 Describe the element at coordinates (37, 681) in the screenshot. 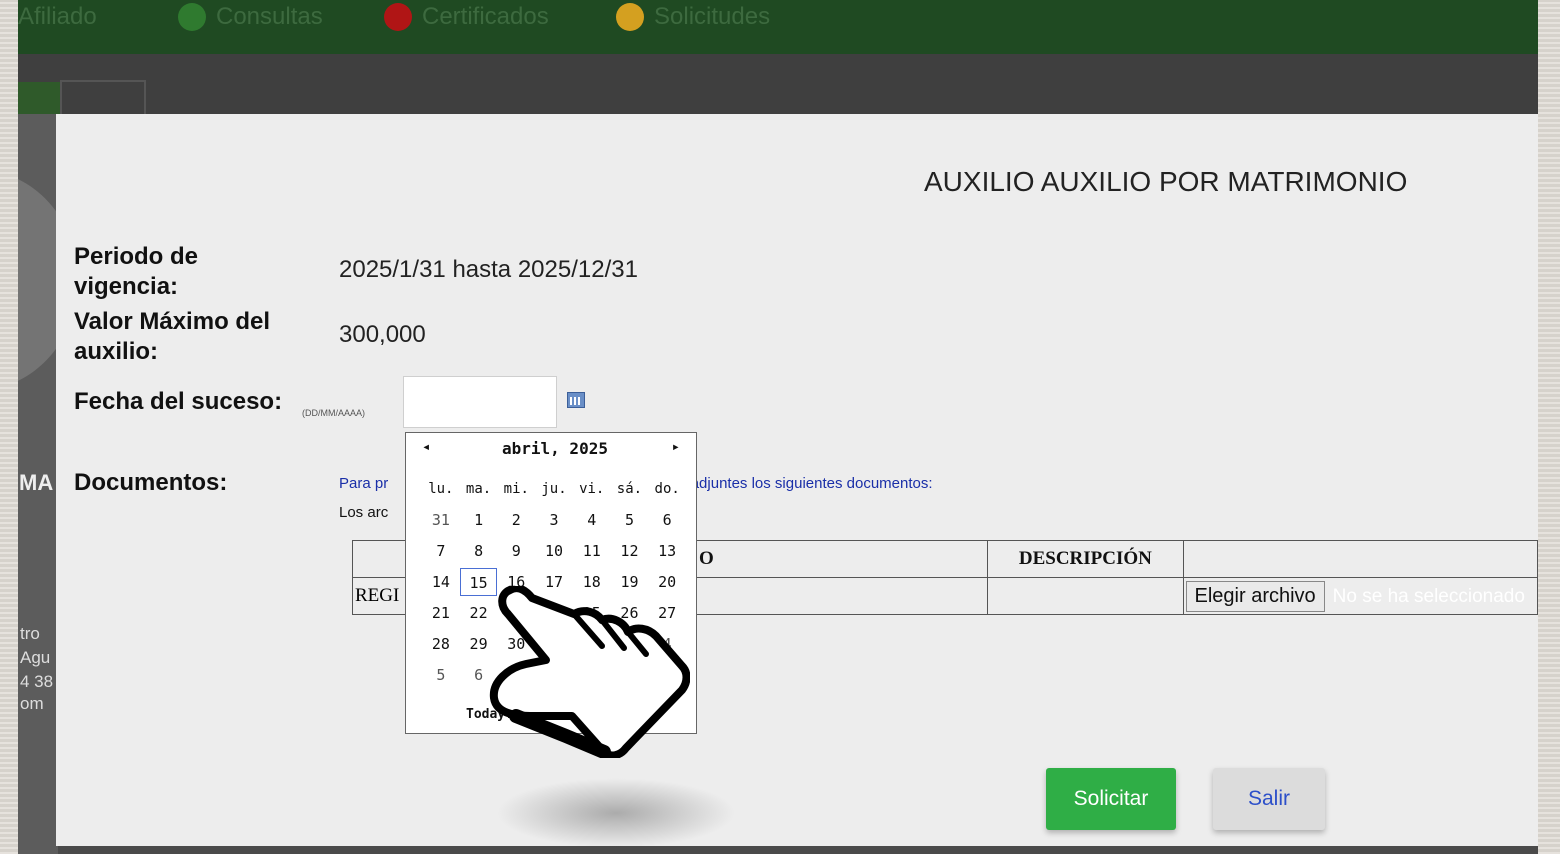

I see `background-text: 4 38` at that location.